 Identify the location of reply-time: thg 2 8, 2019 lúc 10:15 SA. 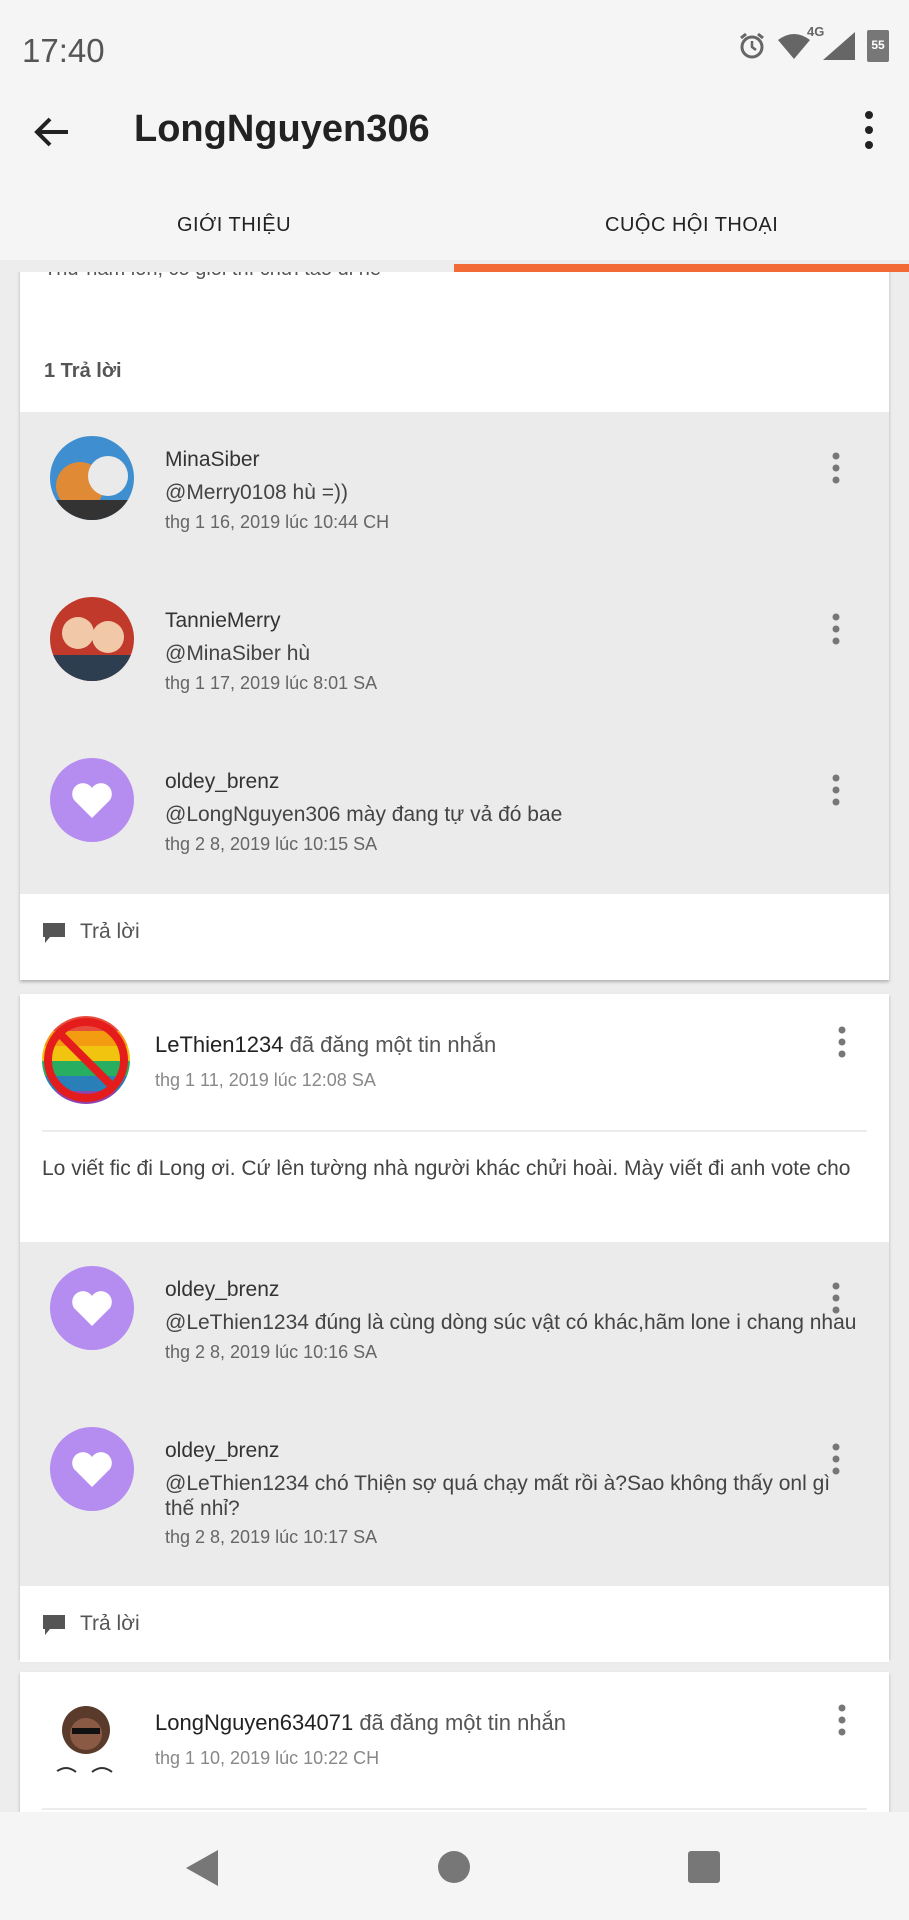
(271, 844).